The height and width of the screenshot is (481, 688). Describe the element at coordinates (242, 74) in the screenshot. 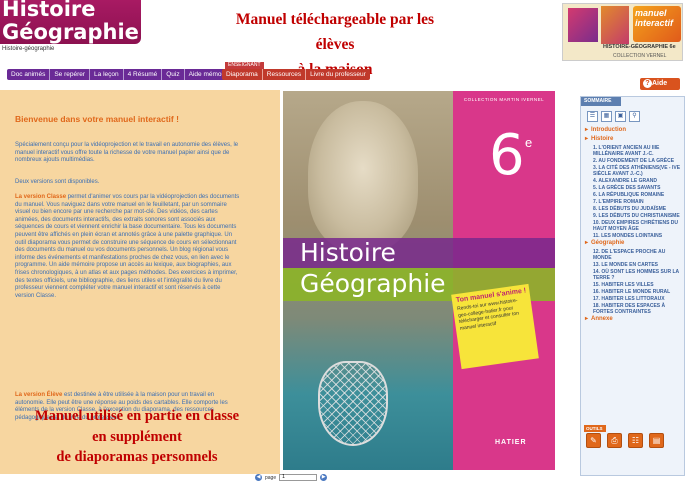

I see `nav-diaporama: Diaporama` at that location.